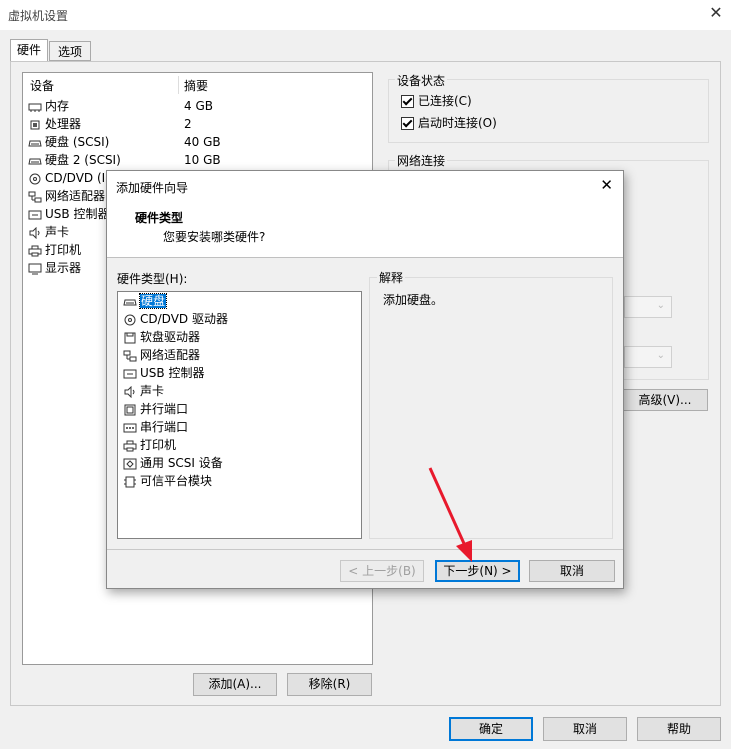 The width and height of the screenshot is (731, 749). Describe the element at coordinates (184, 319) in the screenshot. I see `hardware-type-item-label: CD/DVD 驱动器` at that location.